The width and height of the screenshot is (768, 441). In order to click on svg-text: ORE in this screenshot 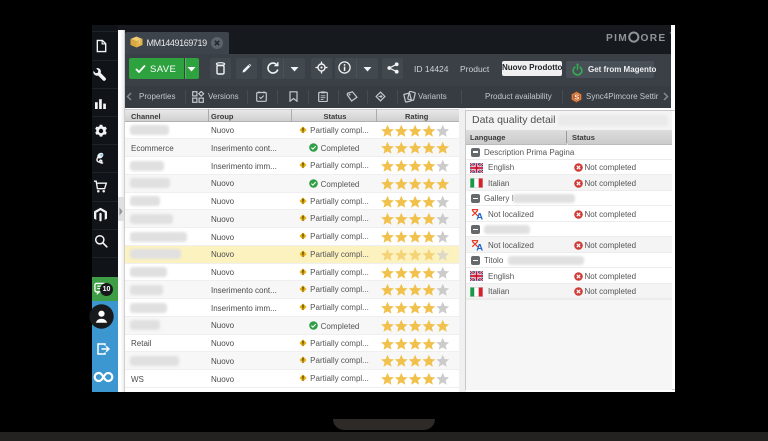, I will do `click(654, 38)`.